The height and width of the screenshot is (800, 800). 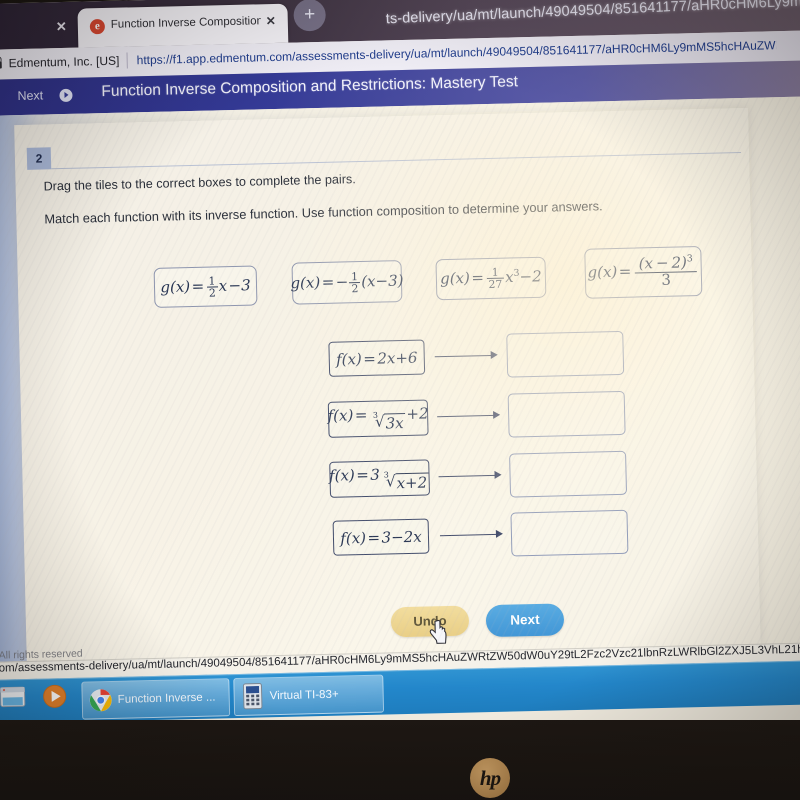 What do you see at coordinates (439, 632) in the screenshot?
I see `mouse-cursor-hand-icon` at bounding box center [439, 632].